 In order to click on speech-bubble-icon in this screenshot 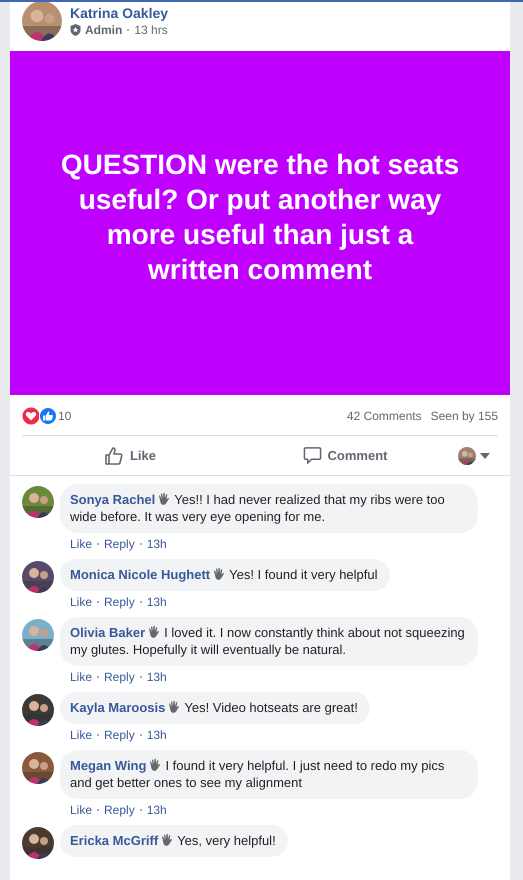, I will do `click(312, 455)`.